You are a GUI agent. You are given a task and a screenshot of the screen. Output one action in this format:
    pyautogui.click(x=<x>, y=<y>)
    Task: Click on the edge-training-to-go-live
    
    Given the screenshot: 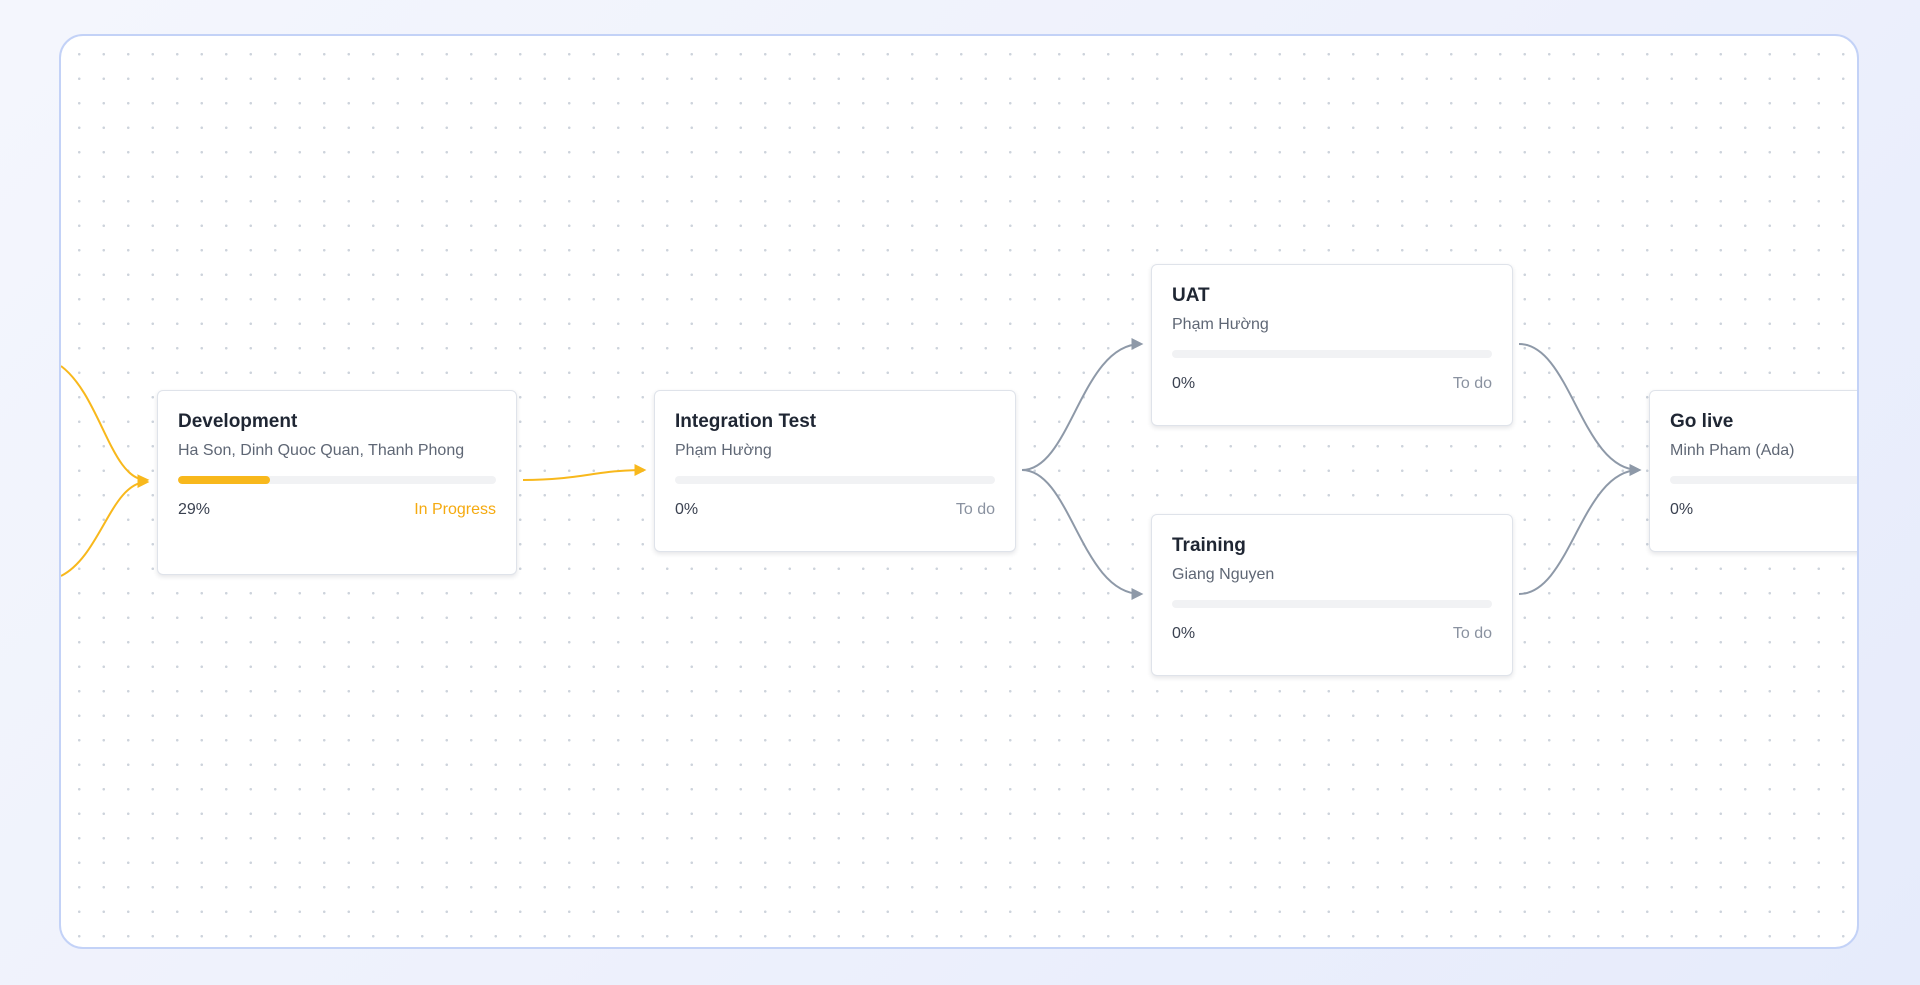 What is the action you would take?
    pyautogui.click(x=1580, y=529)
    